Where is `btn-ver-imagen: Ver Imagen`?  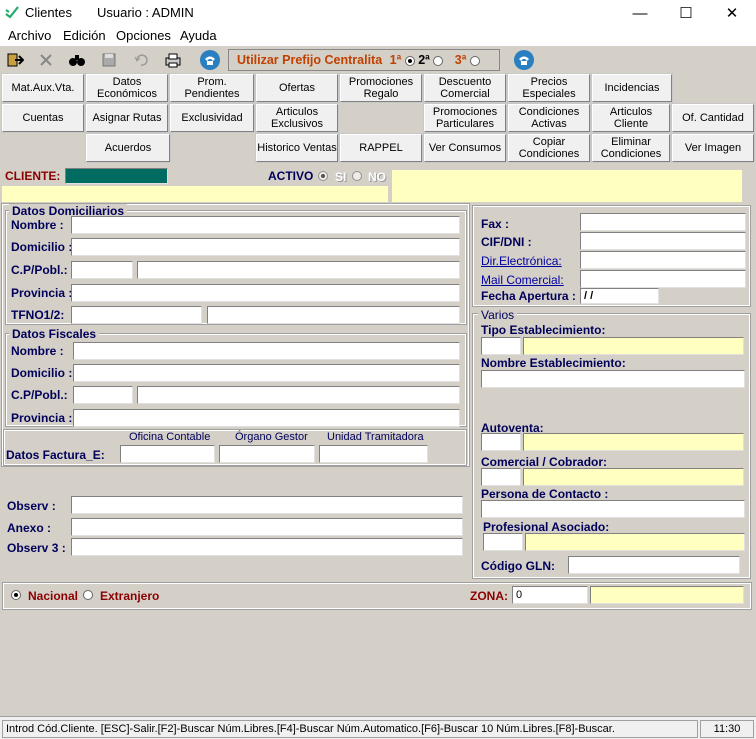
btn-ver-imagen: Ver Imagen is located at coordinates (713, 148).